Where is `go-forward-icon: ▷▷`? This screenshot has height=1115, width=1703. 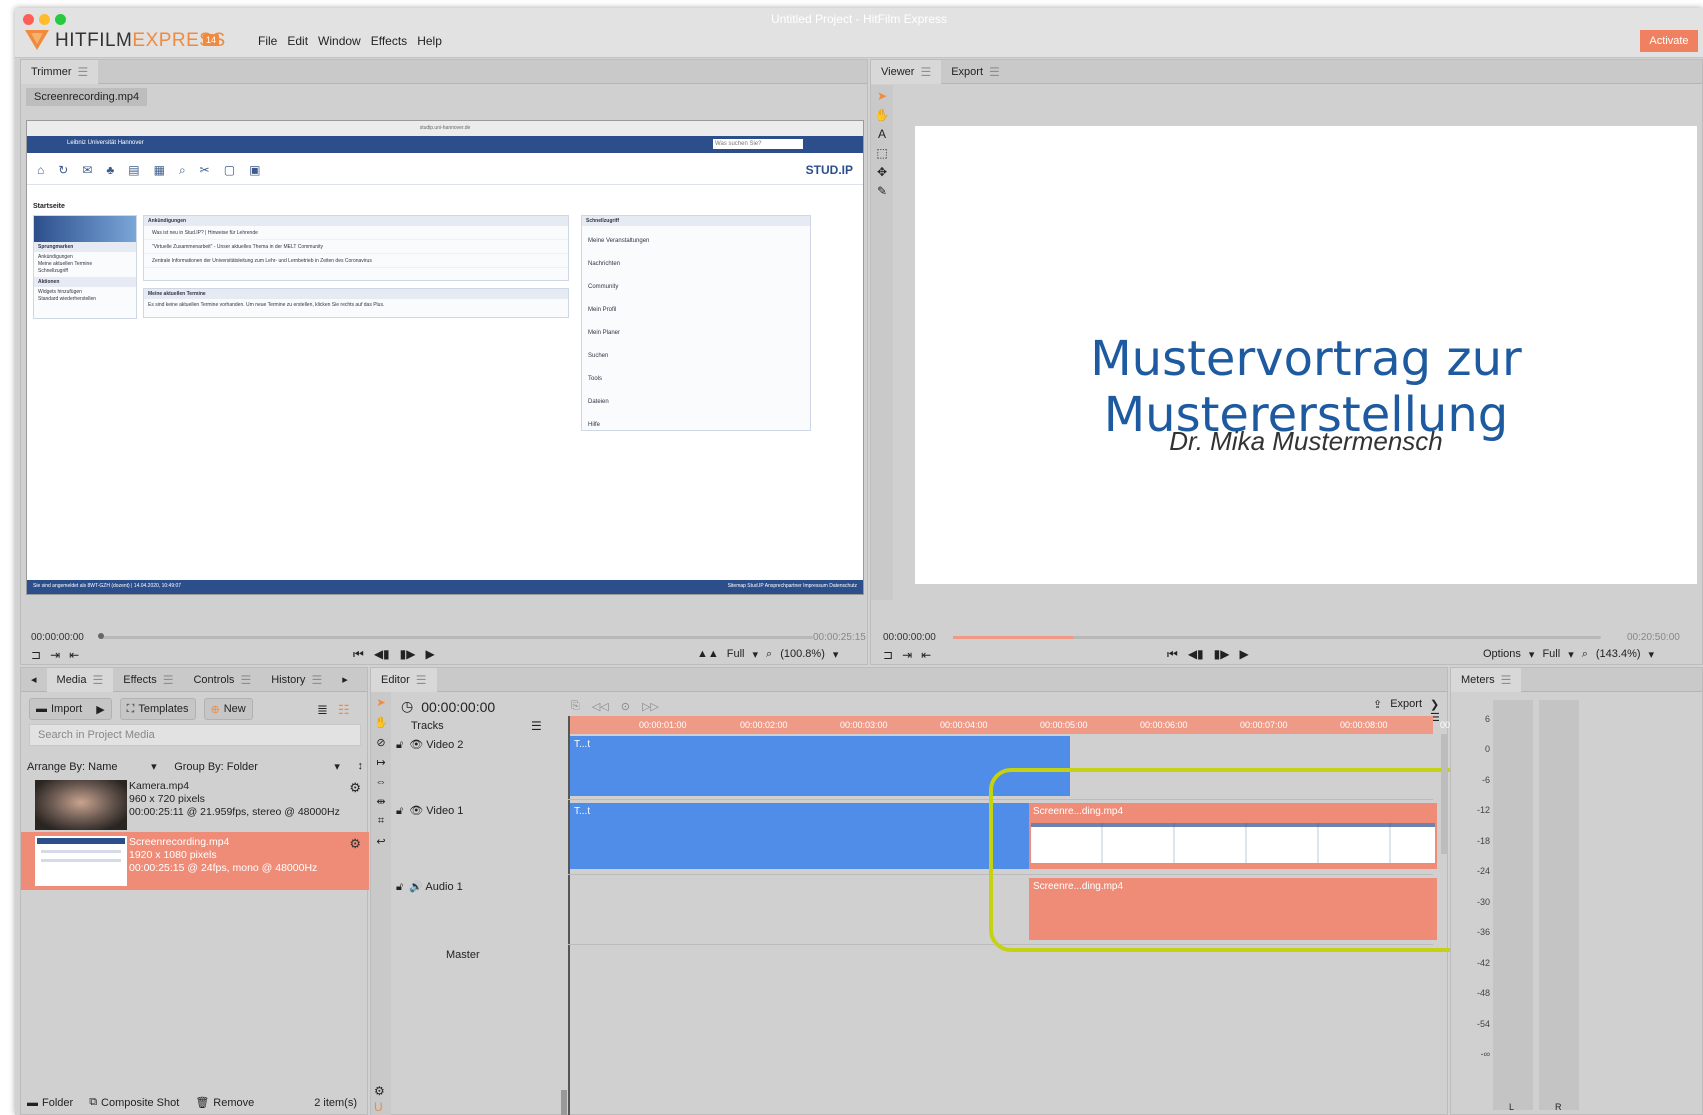 go-forward-icon: ▷▷ is located at coordinates (650, 706).